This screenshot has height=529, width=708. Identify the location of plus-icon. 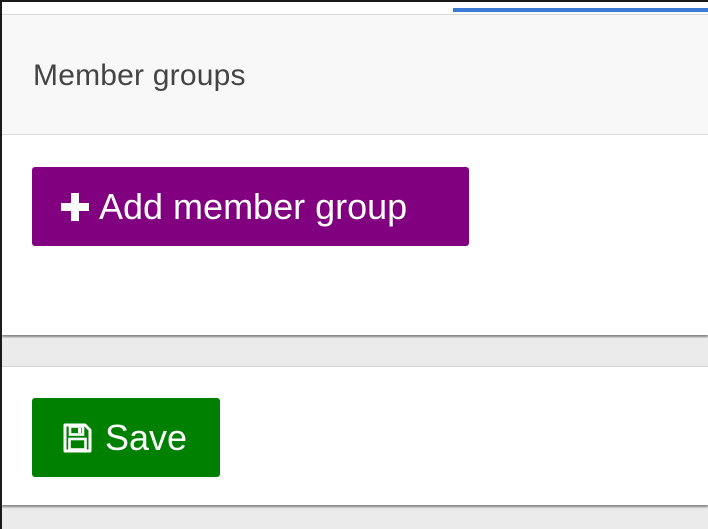
(75, 206).